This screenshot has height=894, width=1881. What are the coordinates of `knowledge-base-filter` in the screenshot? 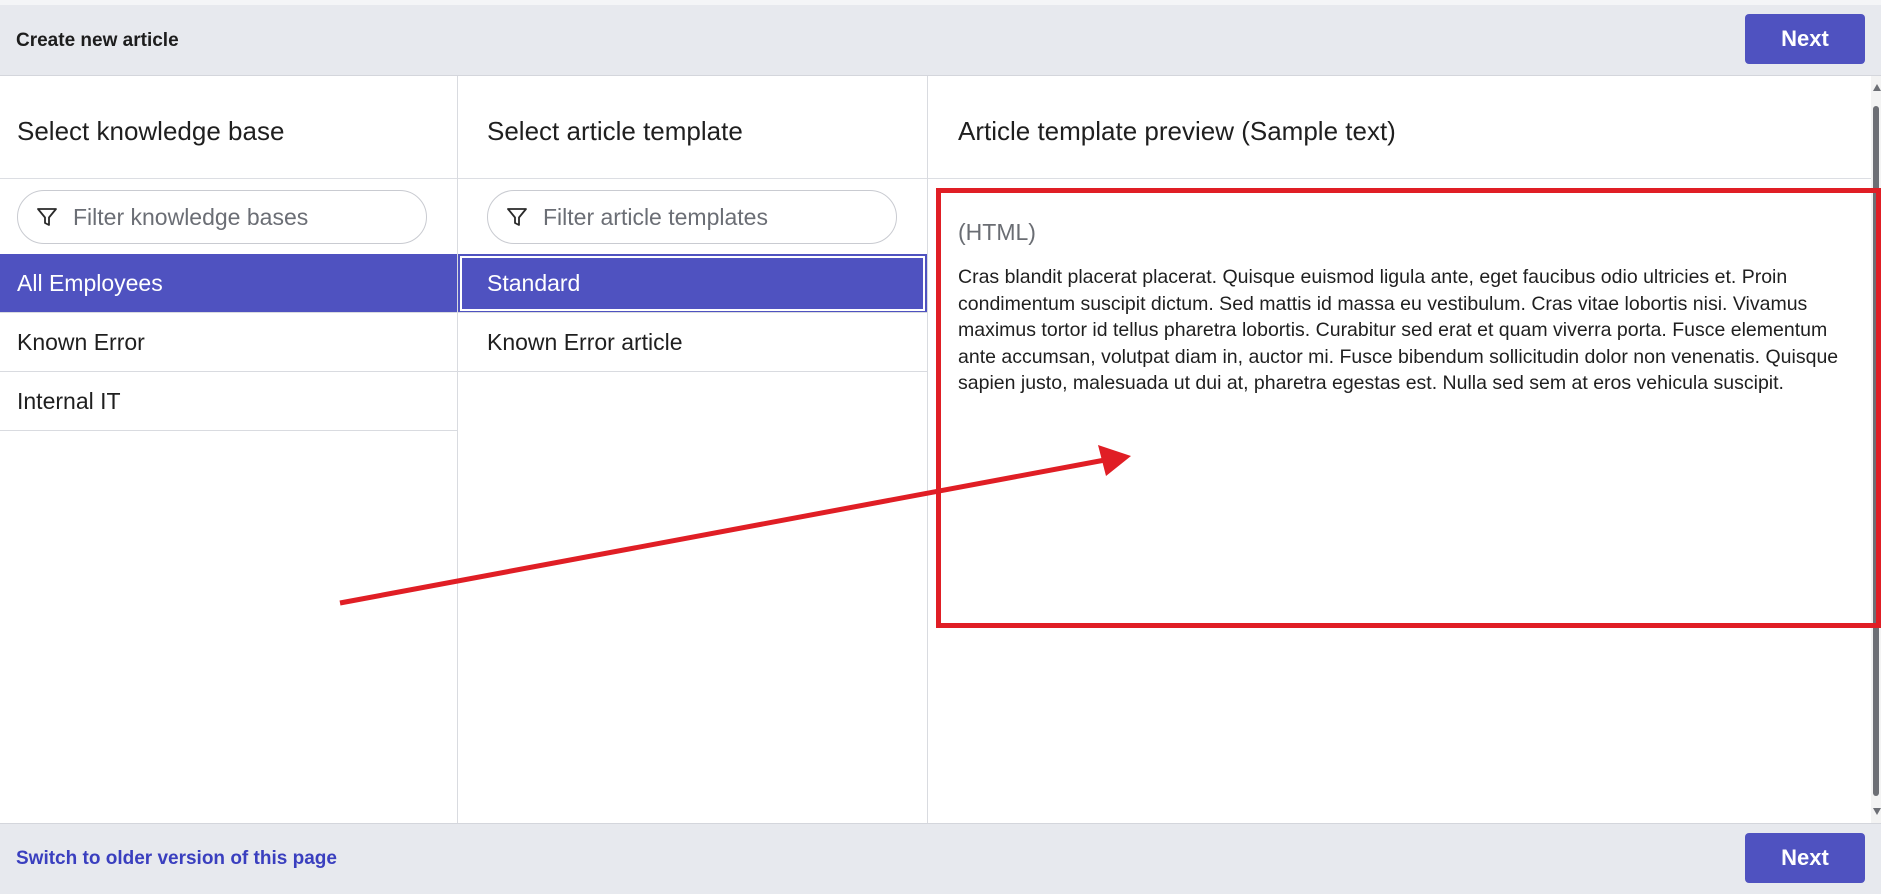 It's located at (222, 217).